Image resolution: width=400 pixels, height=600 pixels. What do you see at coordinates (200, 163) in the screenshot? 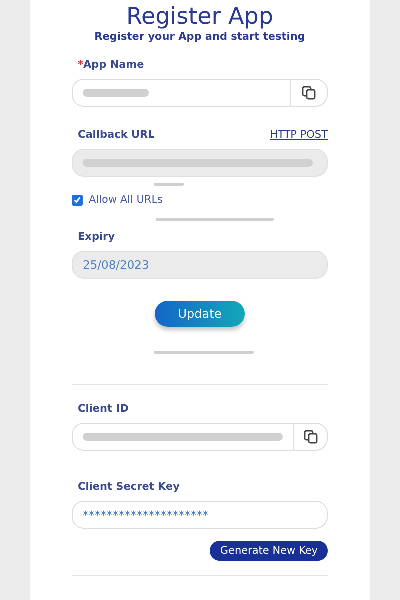
I see `callback-url-field` at bounding box center [200, 163].